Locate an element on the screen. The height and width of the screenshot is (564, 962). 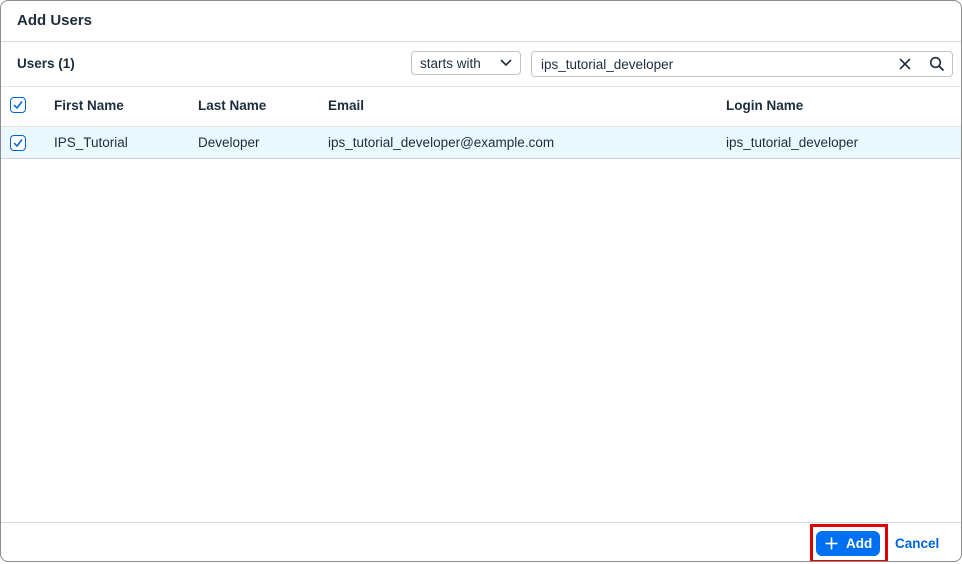
select-all-checkbox is located at coordinates (18, 105).